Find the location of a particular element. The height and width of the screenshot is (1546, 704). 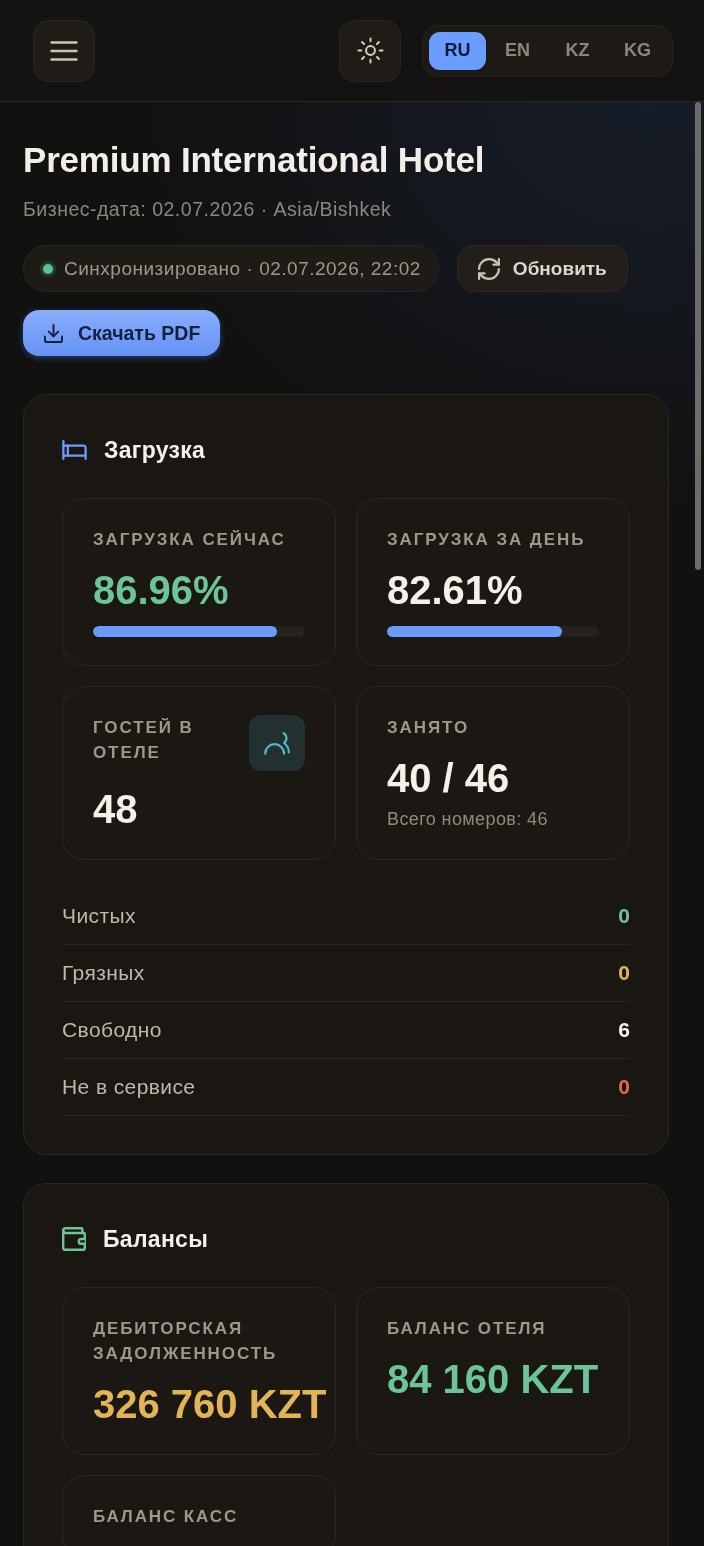

hotel-title: Premium International Hotel is located at coordinates (254, 160).